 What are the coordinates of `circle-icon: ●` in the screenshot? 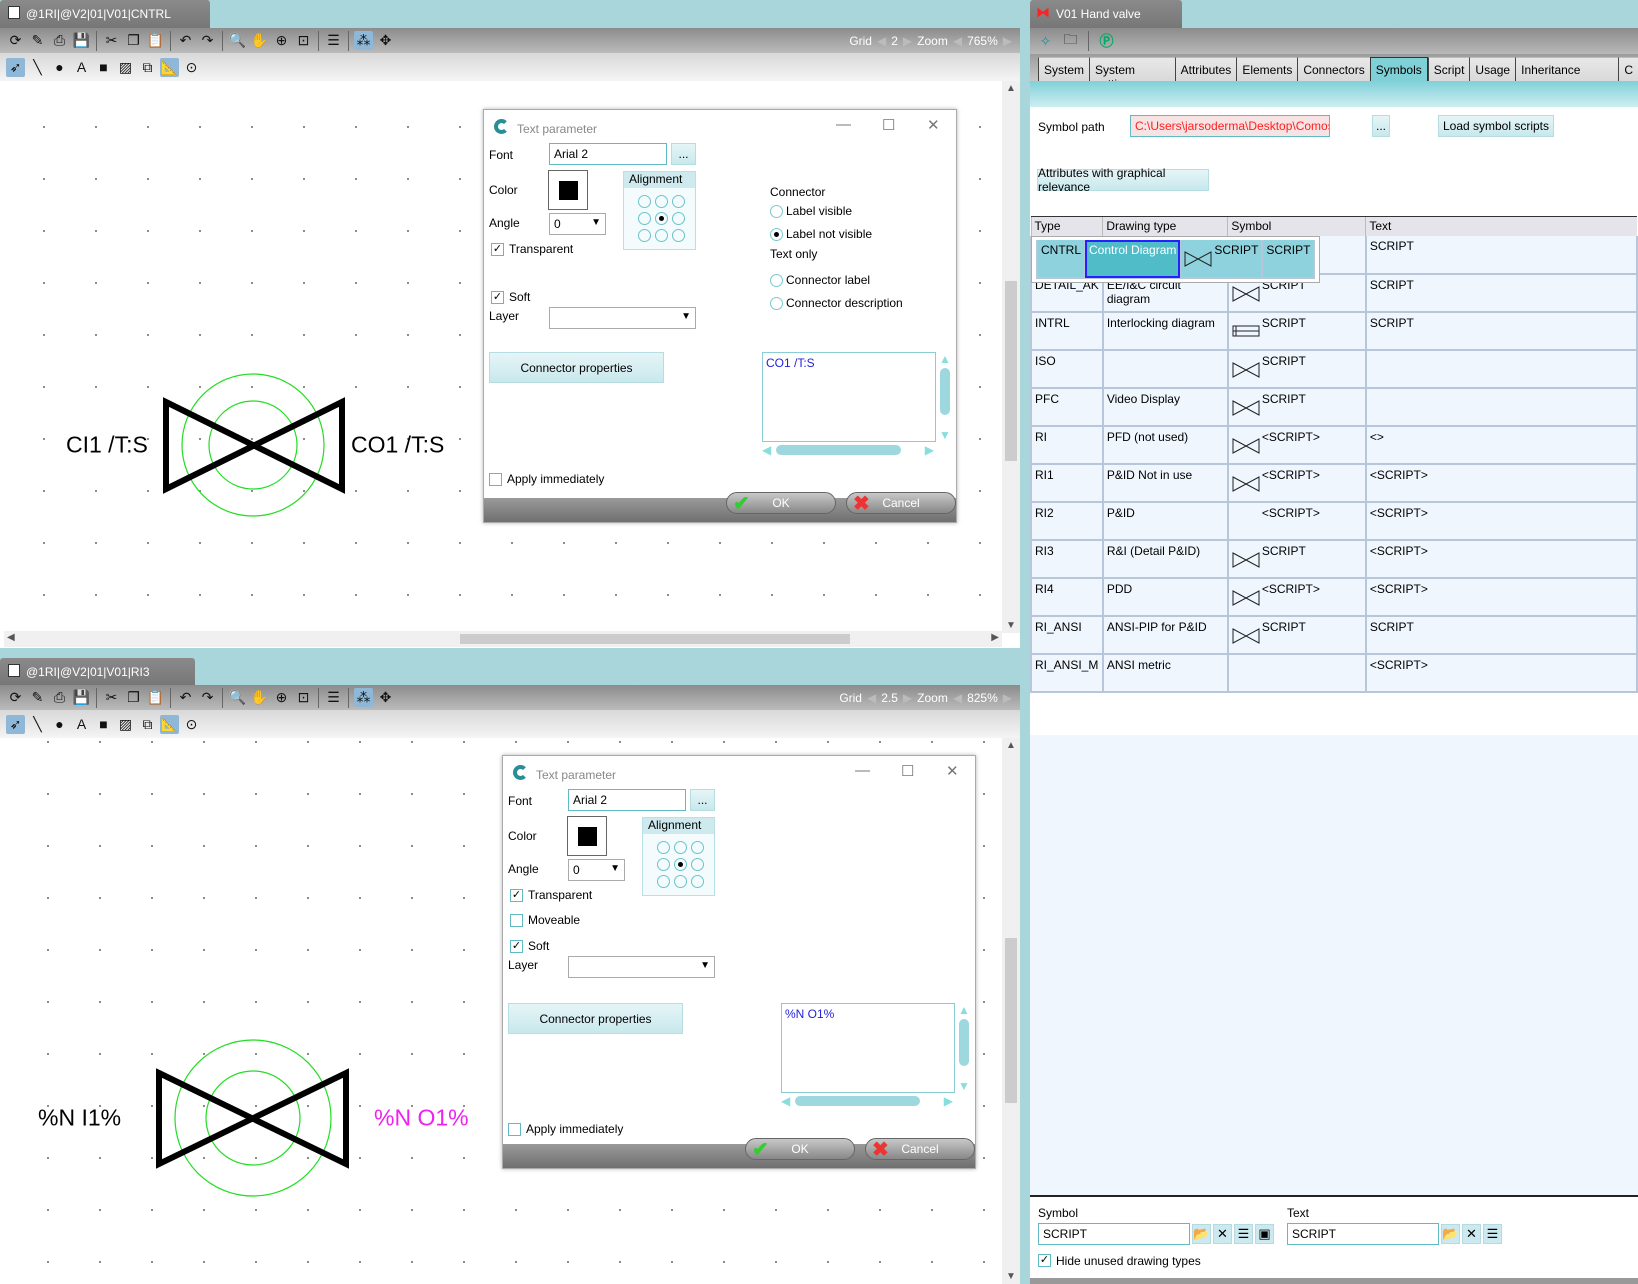 It's located at (59, 724).